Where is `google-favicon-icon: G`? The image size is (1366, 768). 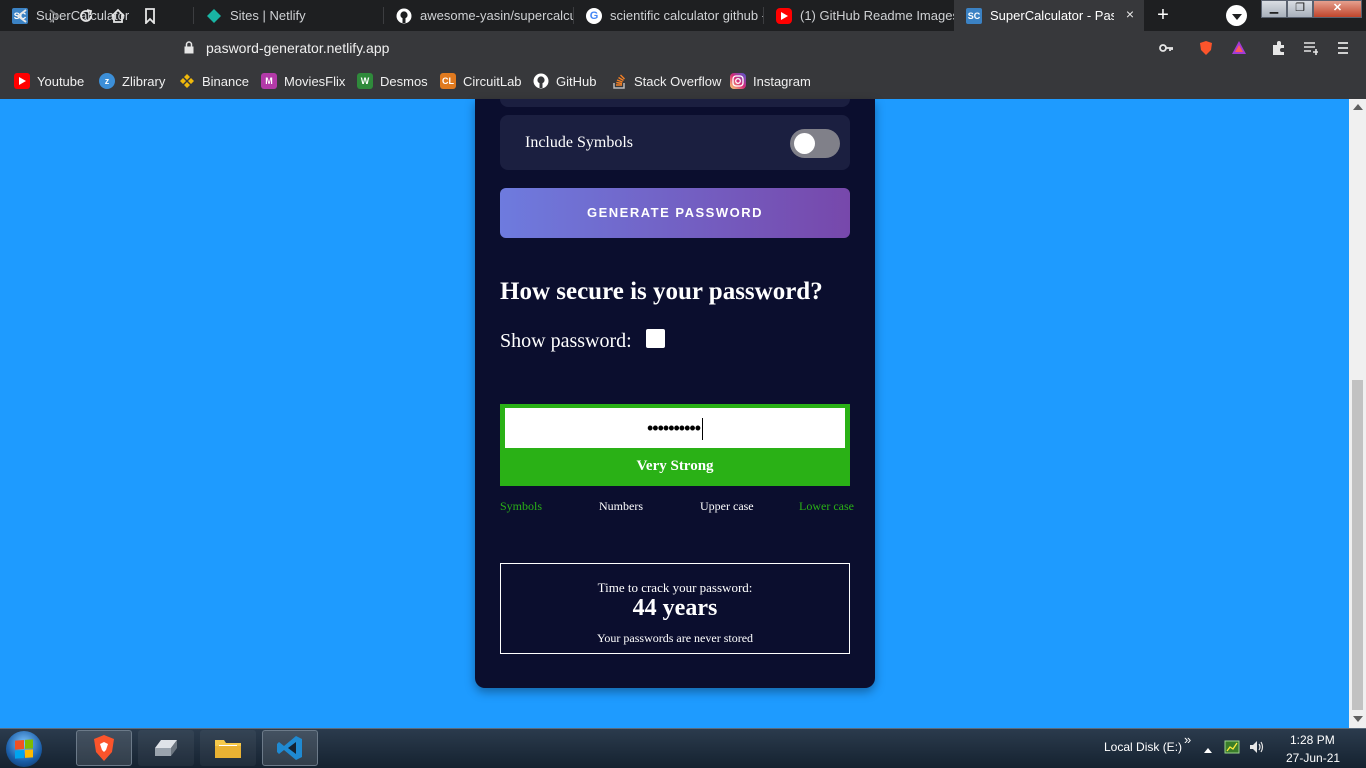 google-favicon-icon: G is located at coordinates (594, 15).